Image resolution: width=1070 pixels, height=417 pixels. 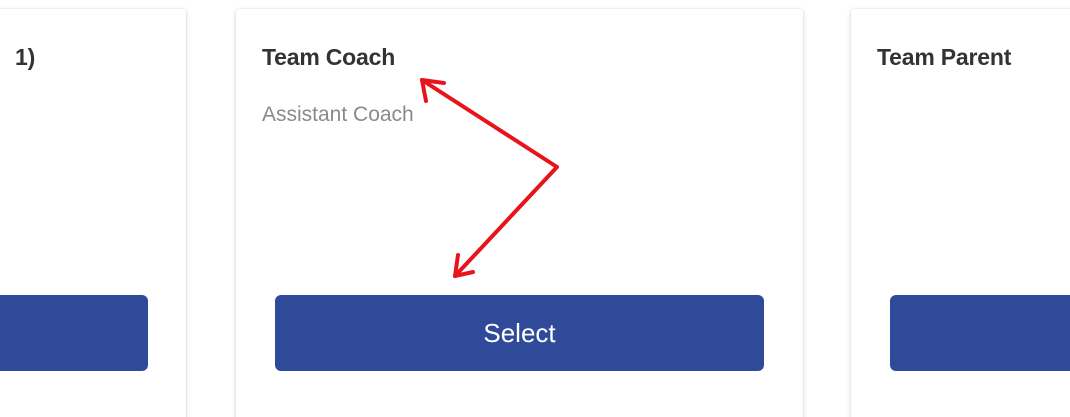 I want to click on select-button: Select, so click(x=519, y=333).